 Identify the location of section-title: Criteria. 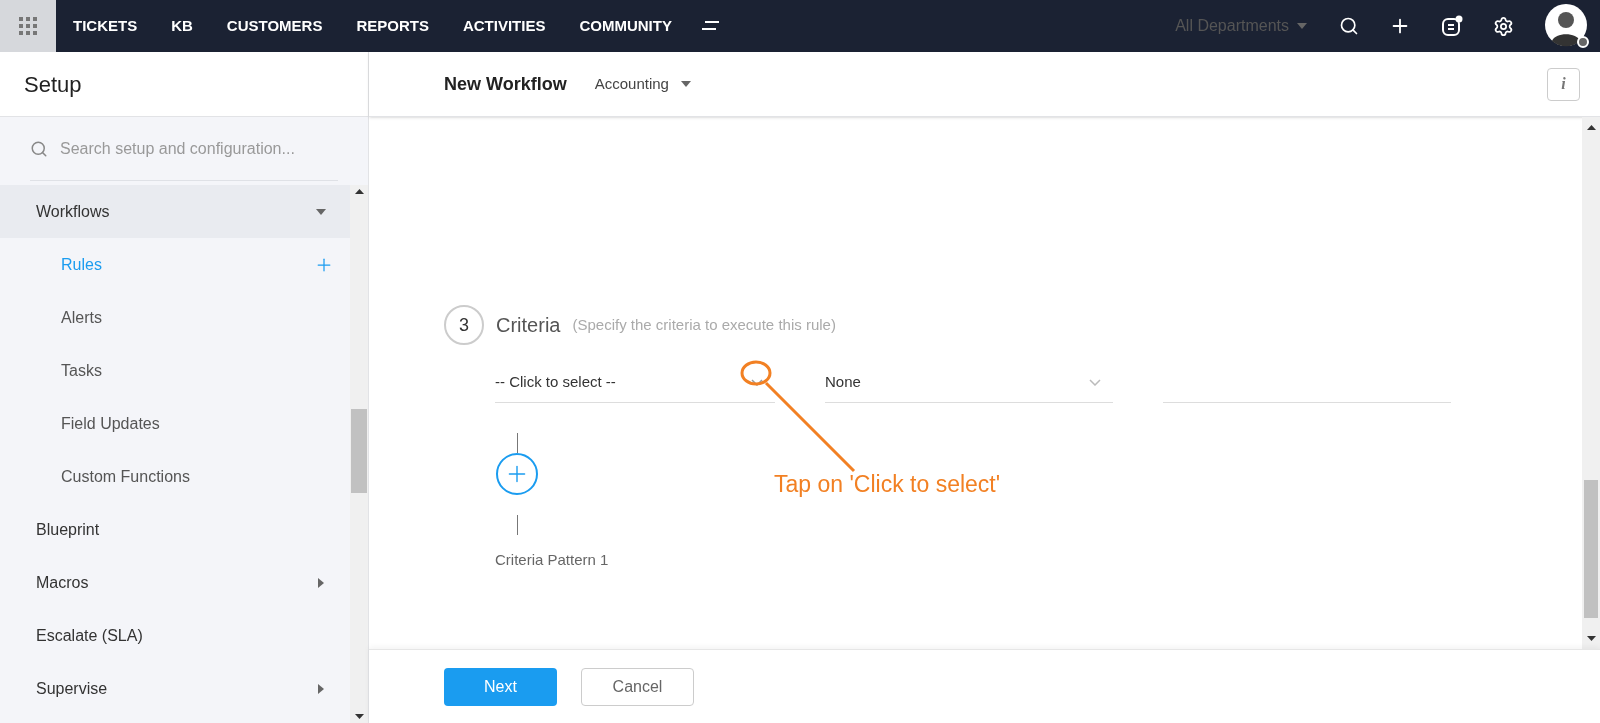
(528, 325).